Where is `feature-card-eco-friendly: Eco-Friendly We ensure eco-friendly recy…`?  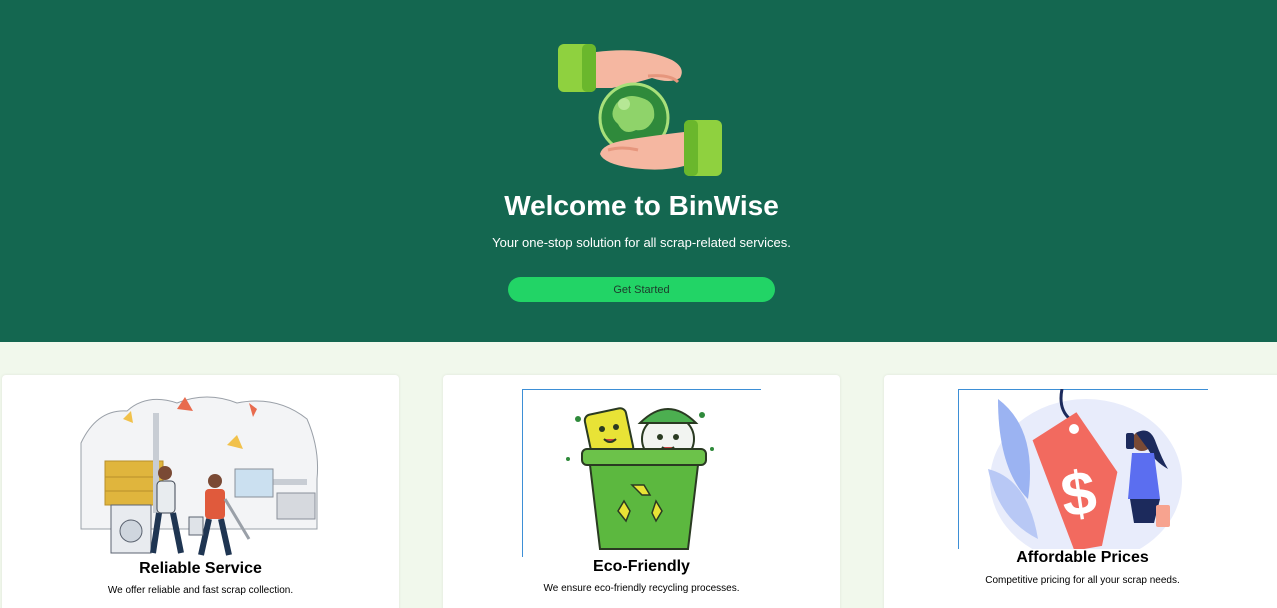
feature-card-eco-friendly: Eco-Friendly We ensure eco-friendly recy… is located at coordinates (641, 491).